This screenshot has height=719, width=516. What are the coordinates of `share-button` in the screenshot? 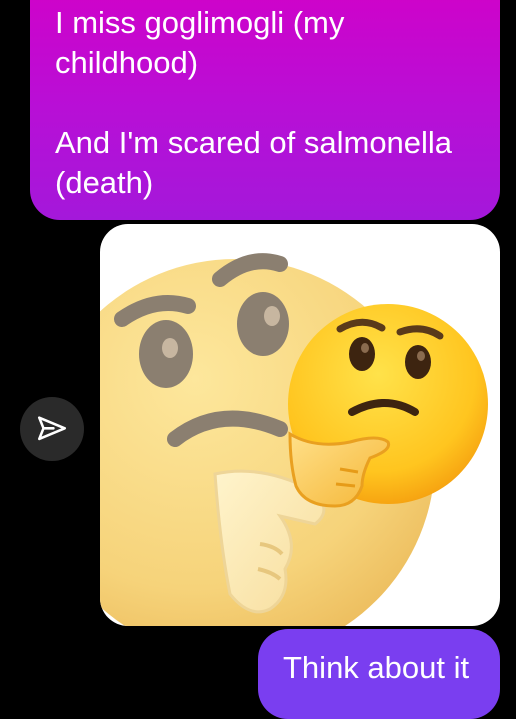 It's located at (52, 429).